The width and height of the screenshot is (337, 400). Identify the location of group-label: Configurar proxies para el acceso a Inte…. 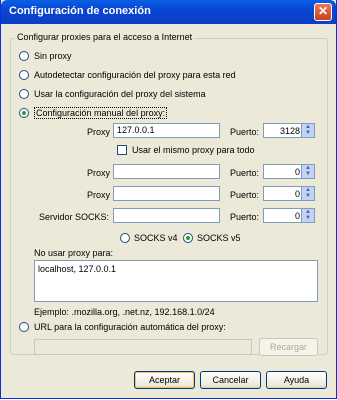
(105, 37).